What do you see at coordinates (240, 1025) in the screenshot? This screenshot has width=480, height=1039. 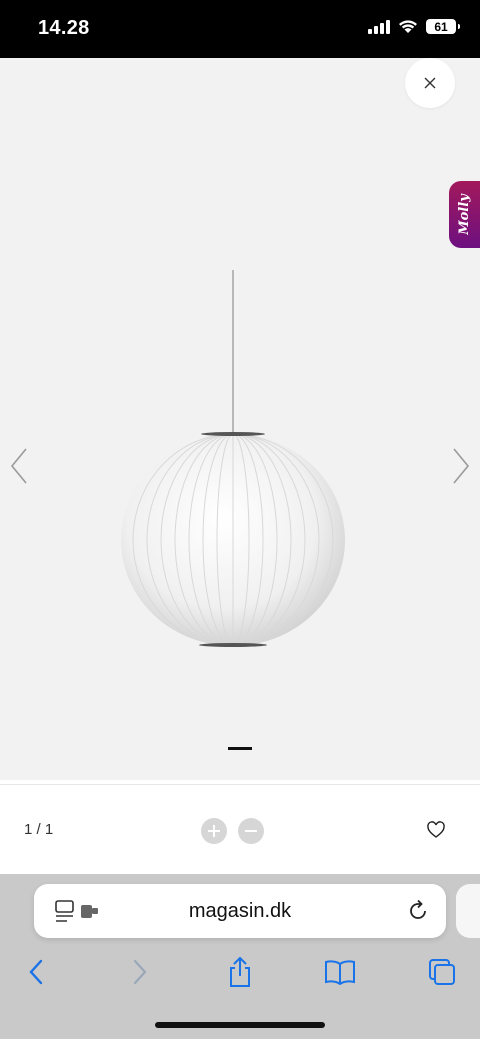 I see `home-indicator` at bounding box center [240, 1025].